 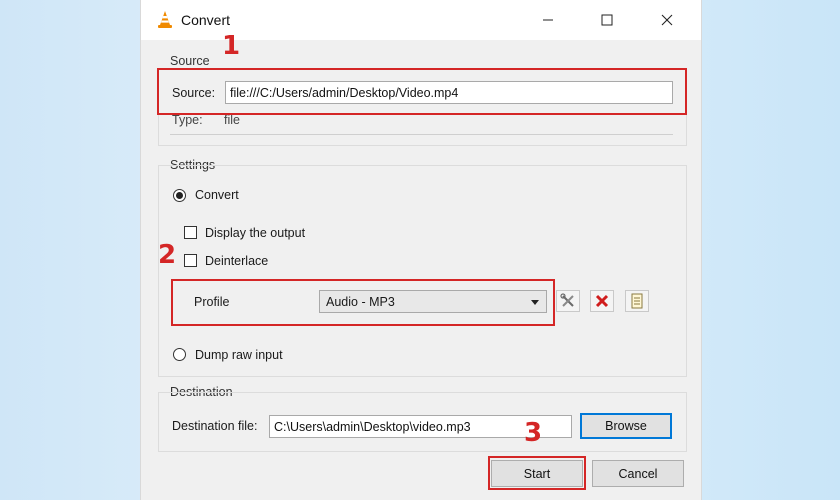 What do you see at coordinates (179, 195) in the screenshot?
I see `convert-radio` at bounding box center [179, 195].